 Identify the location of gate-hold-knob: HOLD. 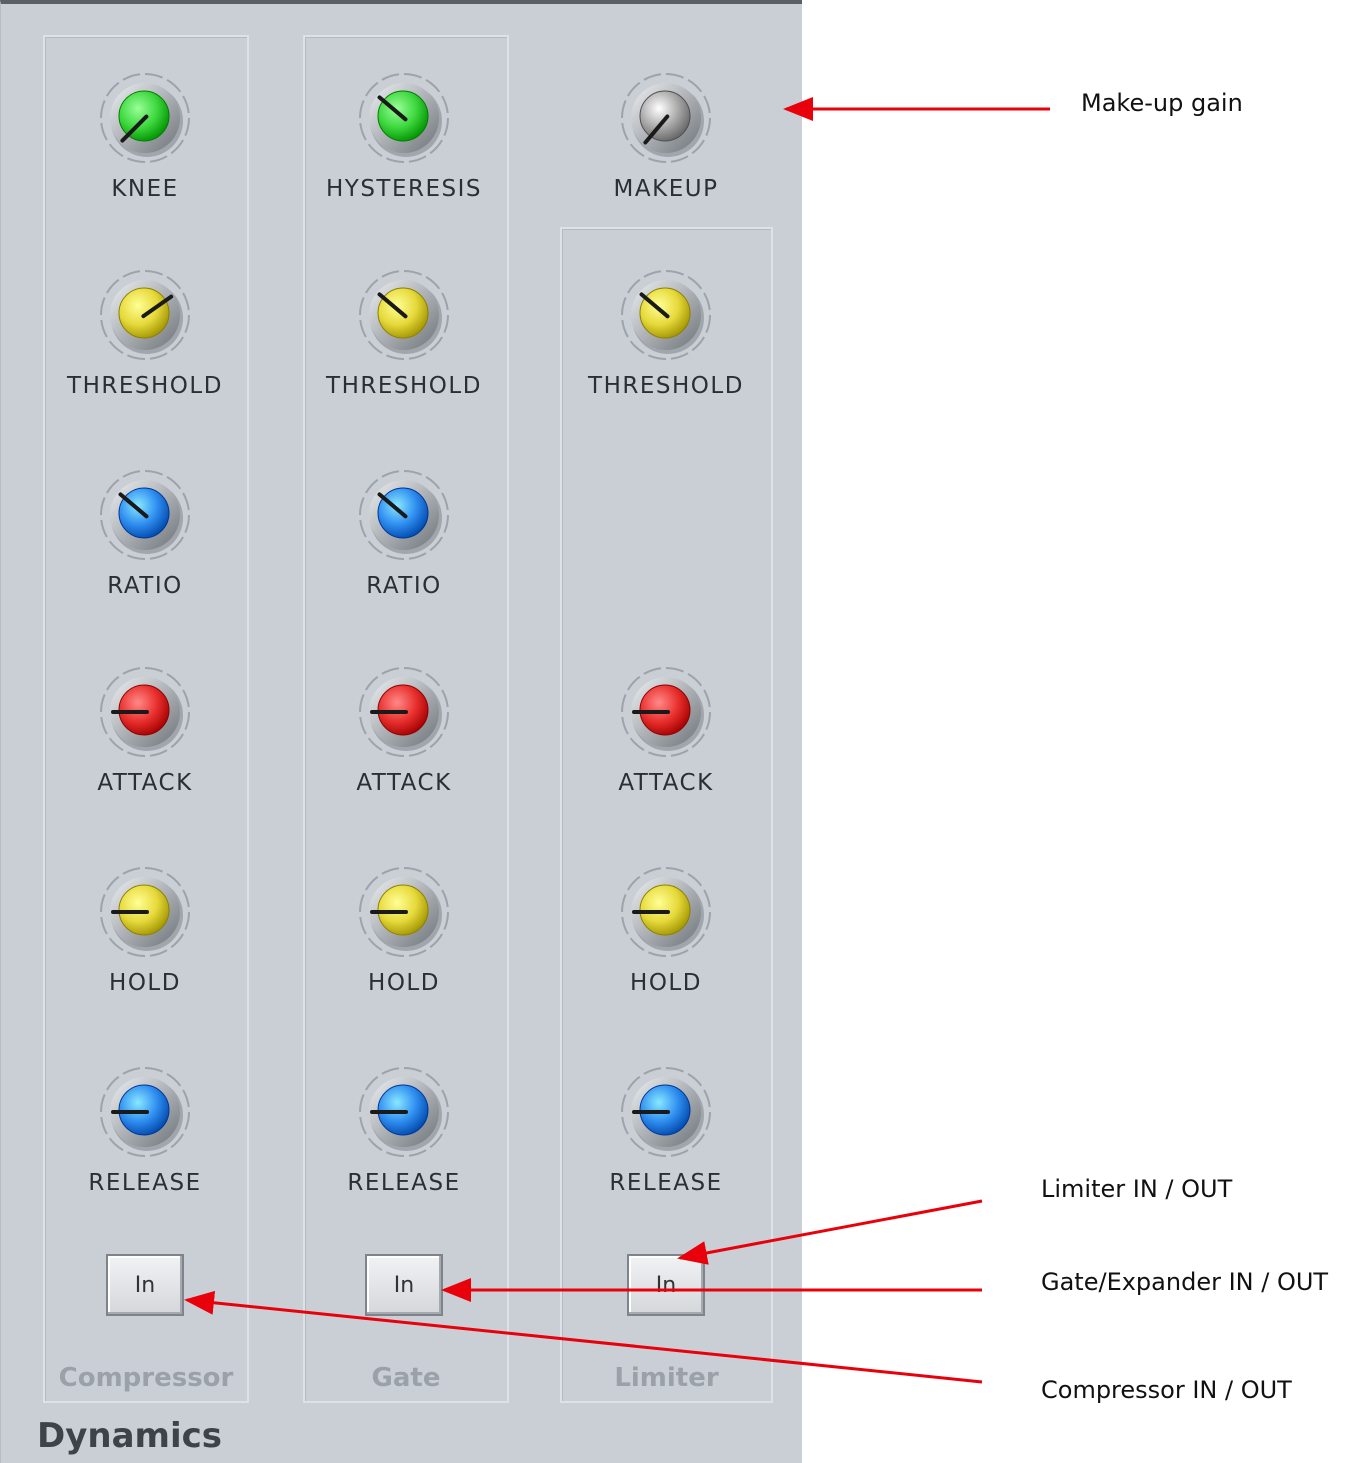
(404, 929).